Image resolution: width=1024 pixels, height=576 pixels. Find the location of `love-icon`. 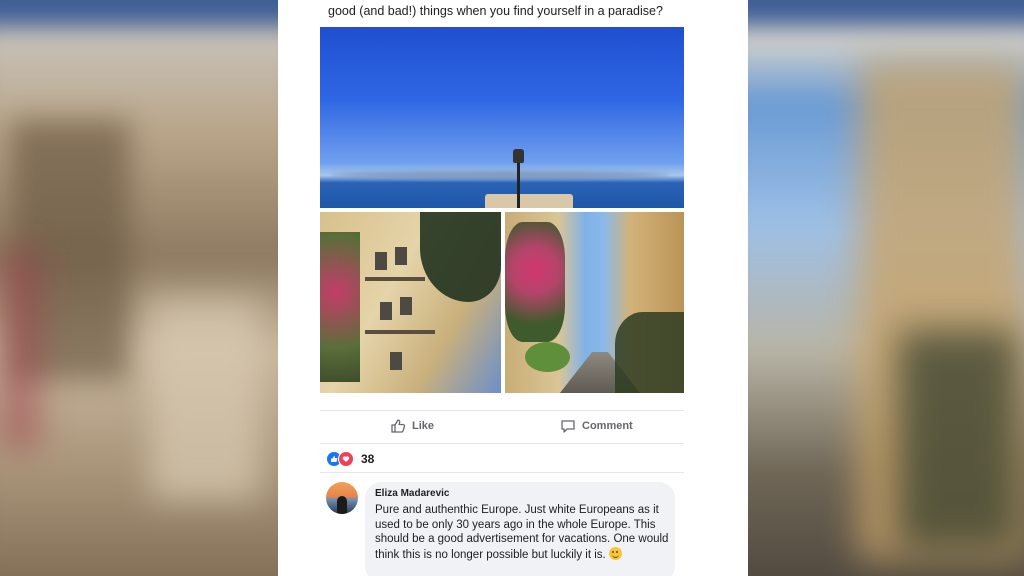

love-icon is located at coordinates (346, 459).